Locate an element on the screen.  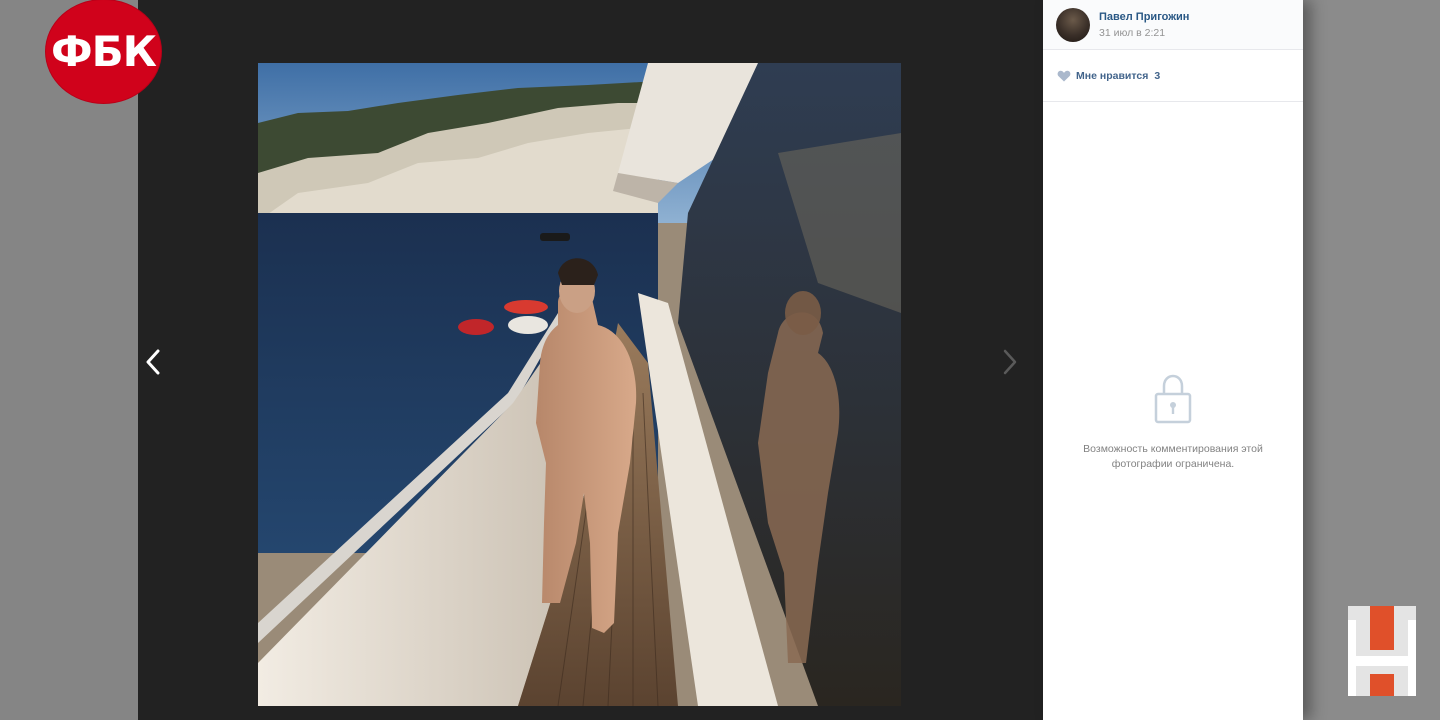
likes-label: Мне нравится is located at coordinates (1112, 75).